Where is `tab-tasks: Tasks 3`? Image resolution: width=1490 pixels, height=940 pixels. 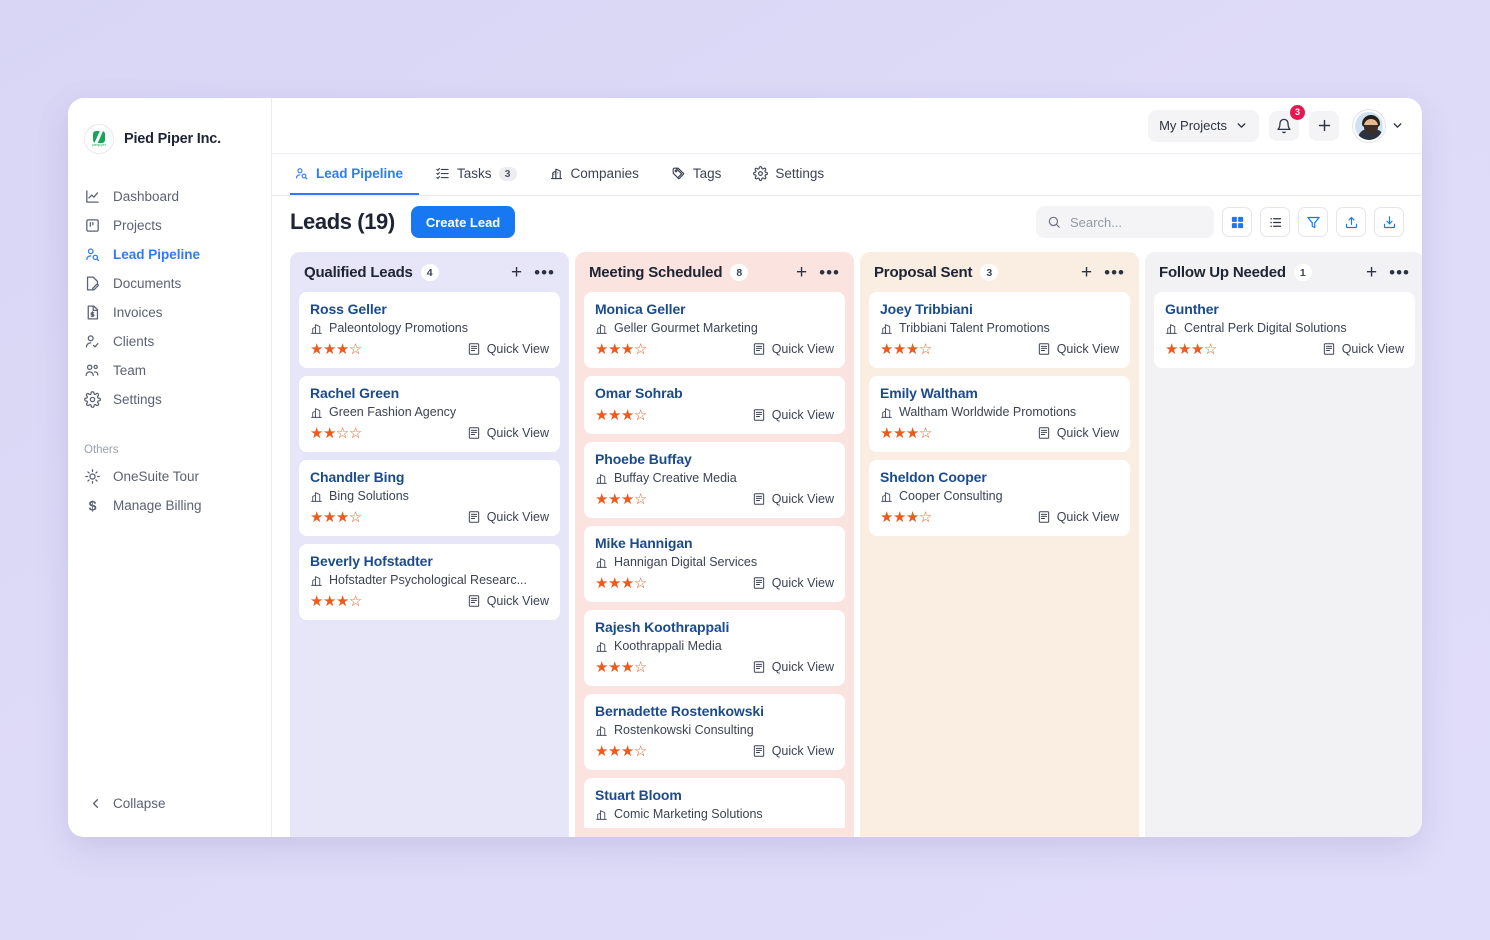 tab-tasks: Tasks 3 is located at coordinates (476, 174).